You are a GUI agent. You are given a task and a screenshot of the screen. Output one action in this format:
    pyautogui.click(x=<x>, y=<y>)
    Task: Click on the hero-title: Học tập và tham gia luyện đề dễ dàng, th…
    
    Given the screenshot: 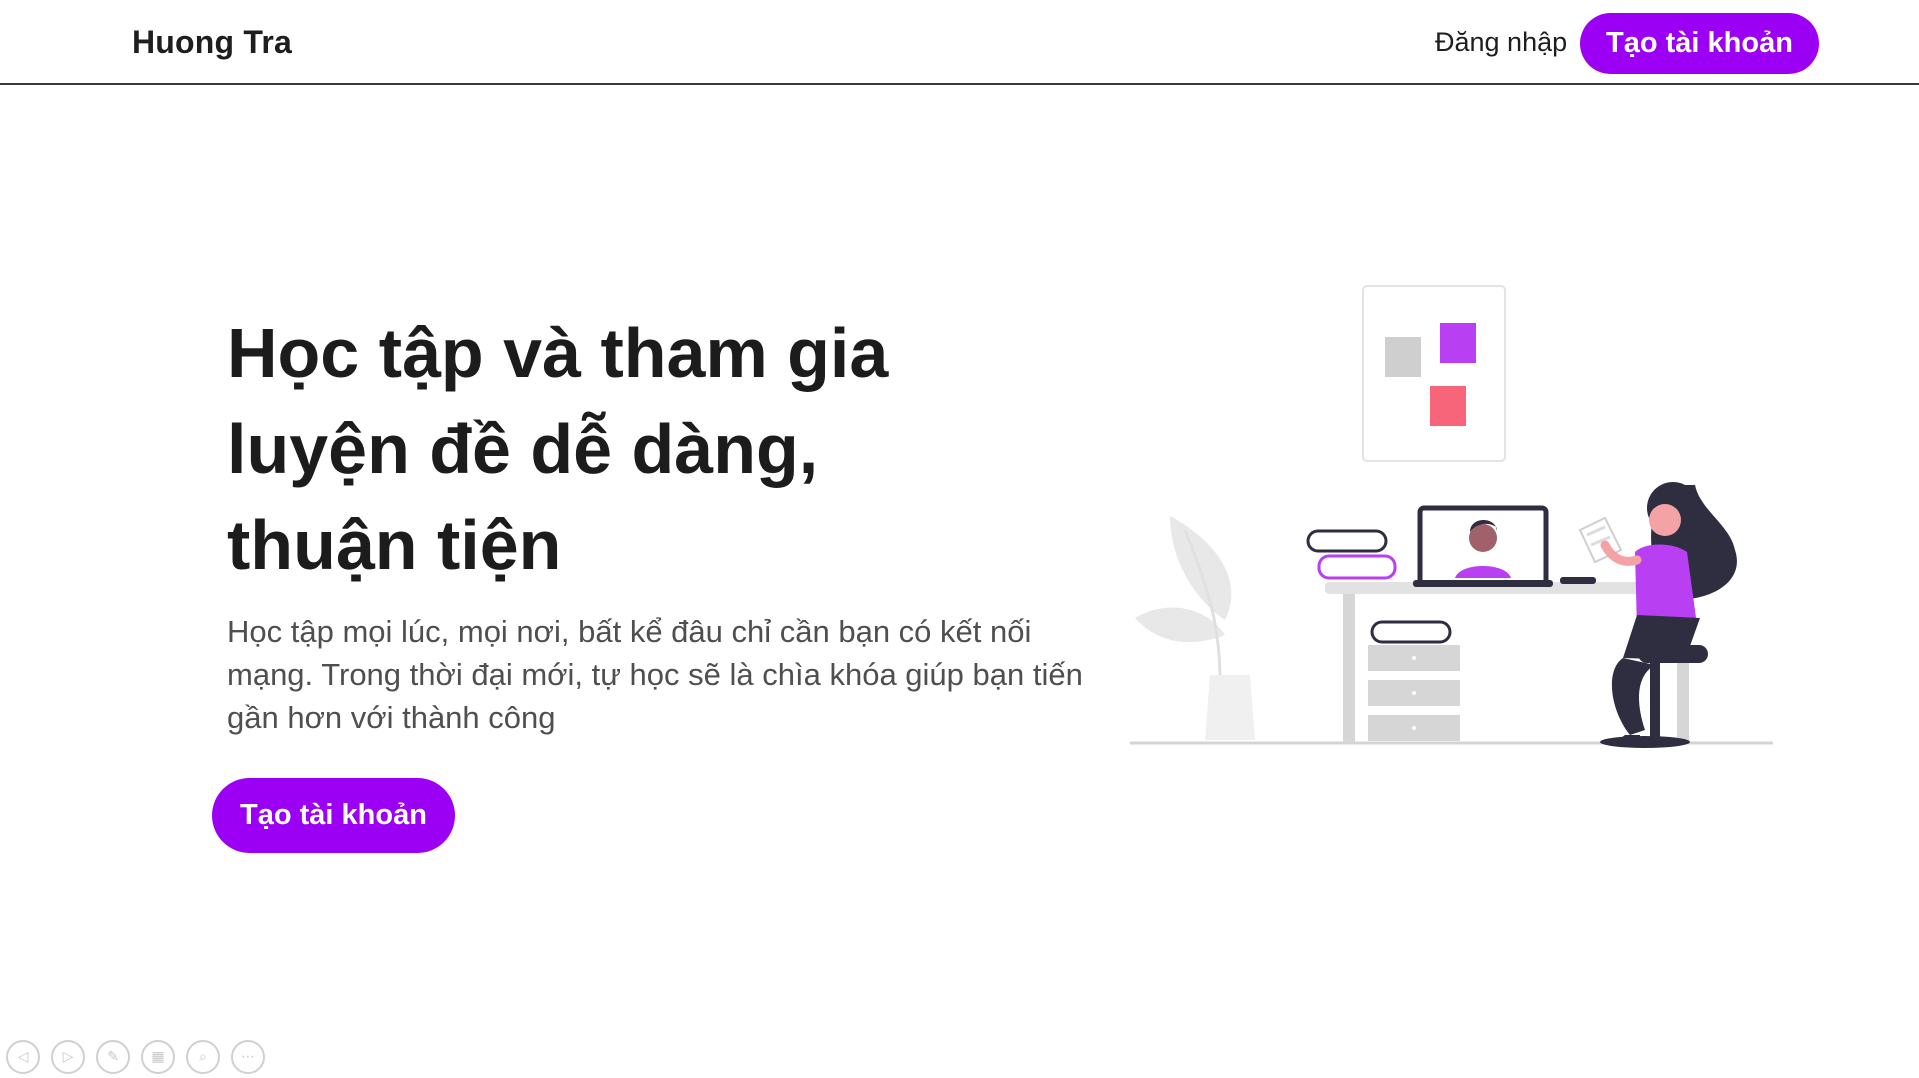 What is the action you would take?
    pyautogui.click(x=558, y=449)
    